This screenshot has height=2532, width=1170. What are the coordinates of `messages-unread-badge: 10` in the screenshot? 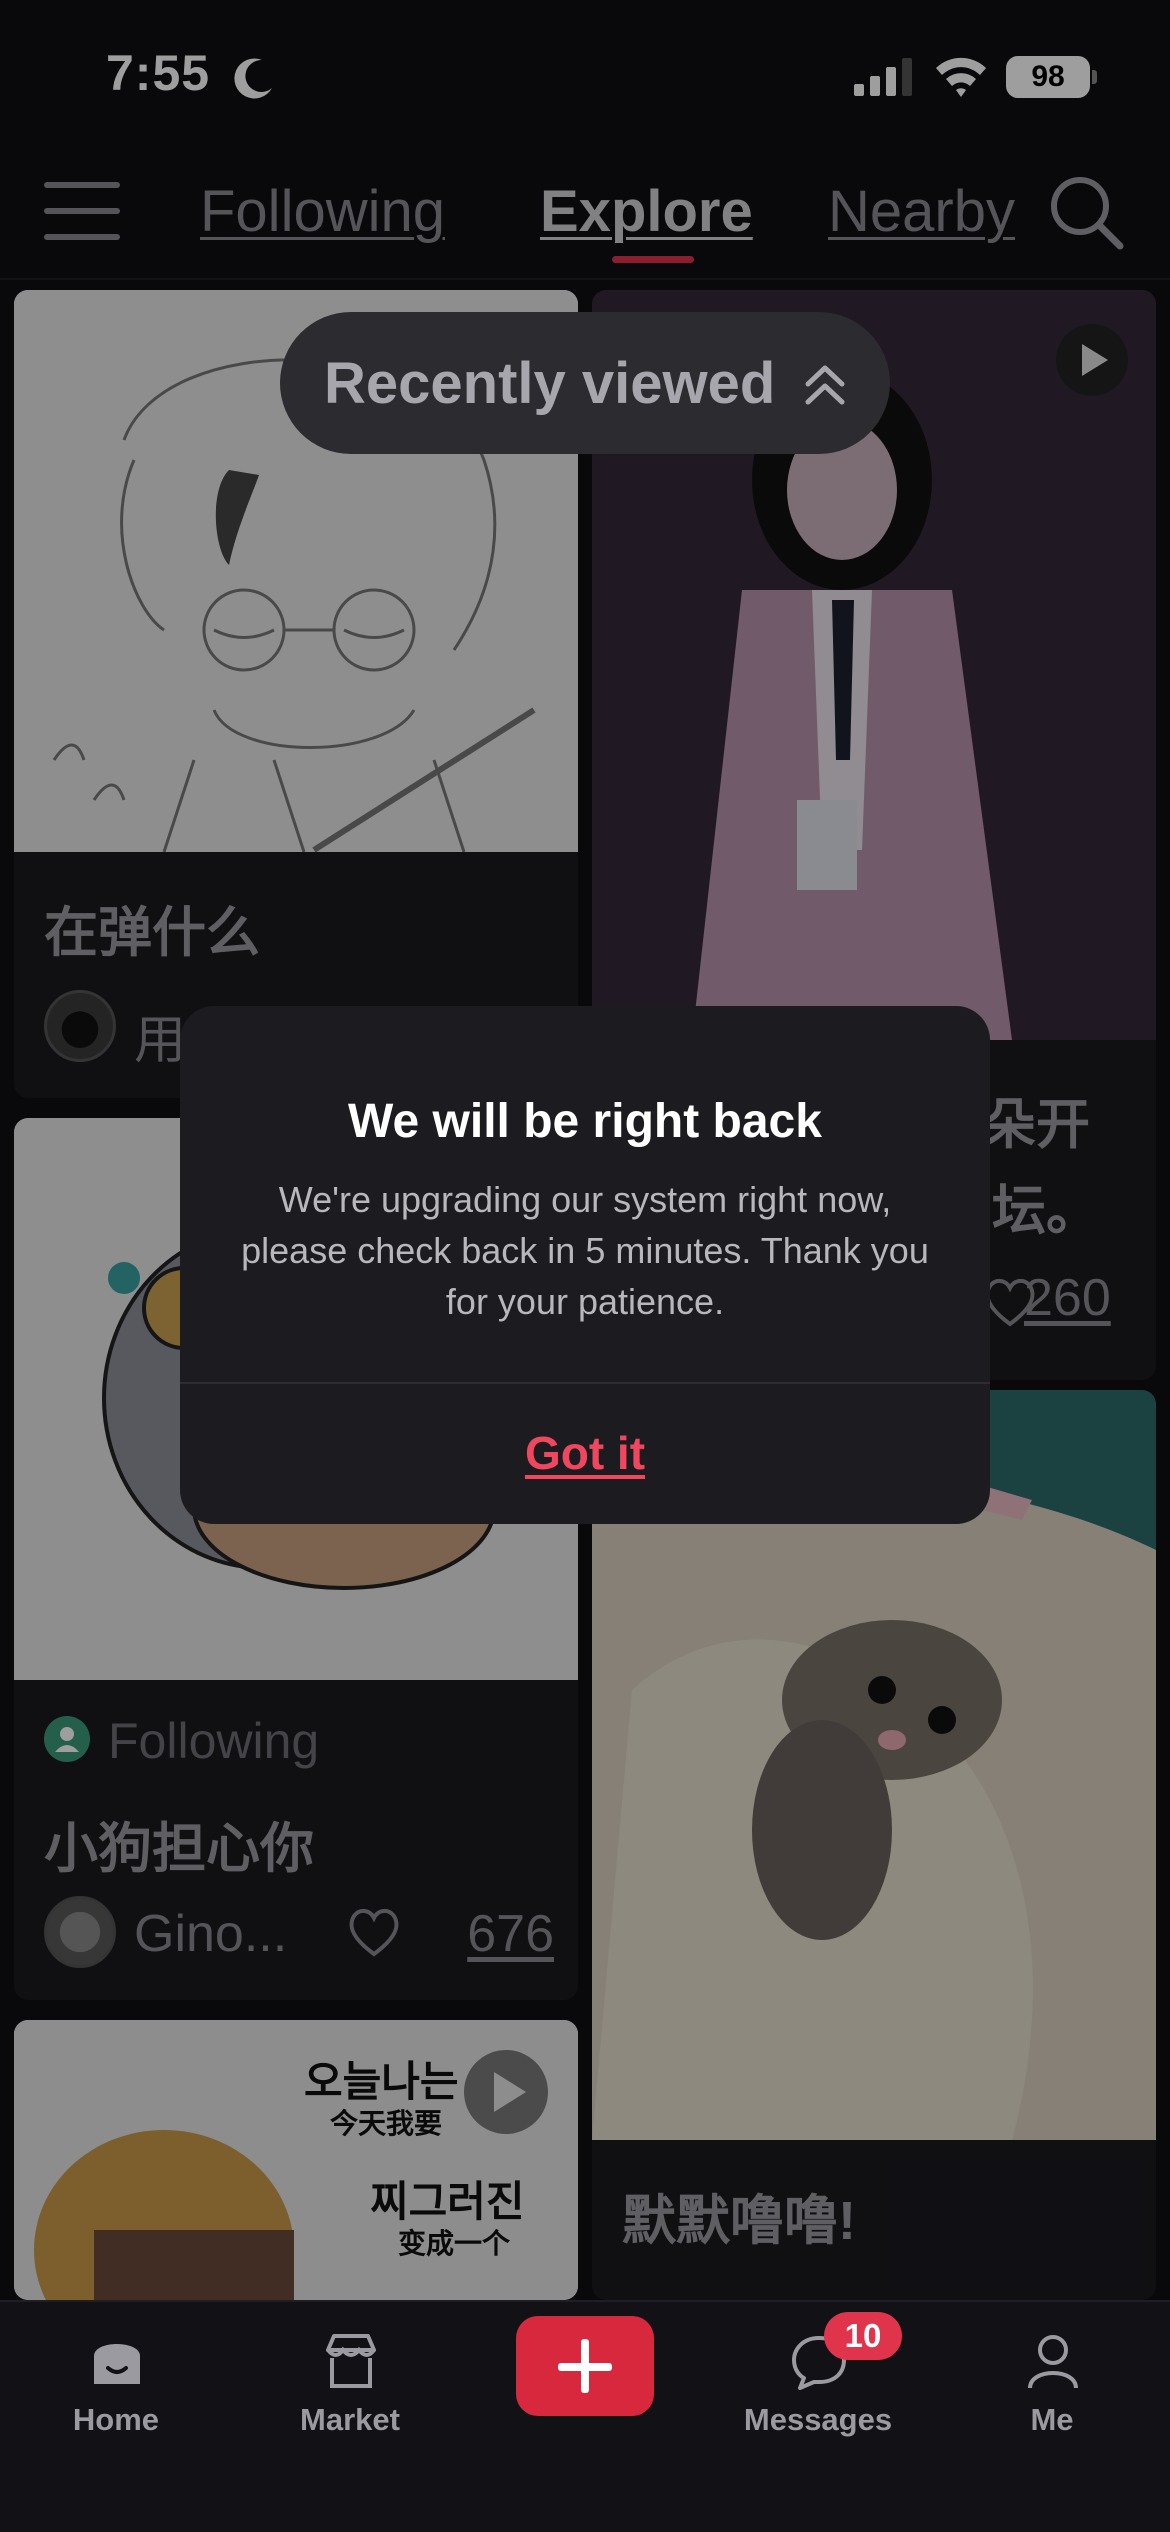 It's located at (863, 2336).